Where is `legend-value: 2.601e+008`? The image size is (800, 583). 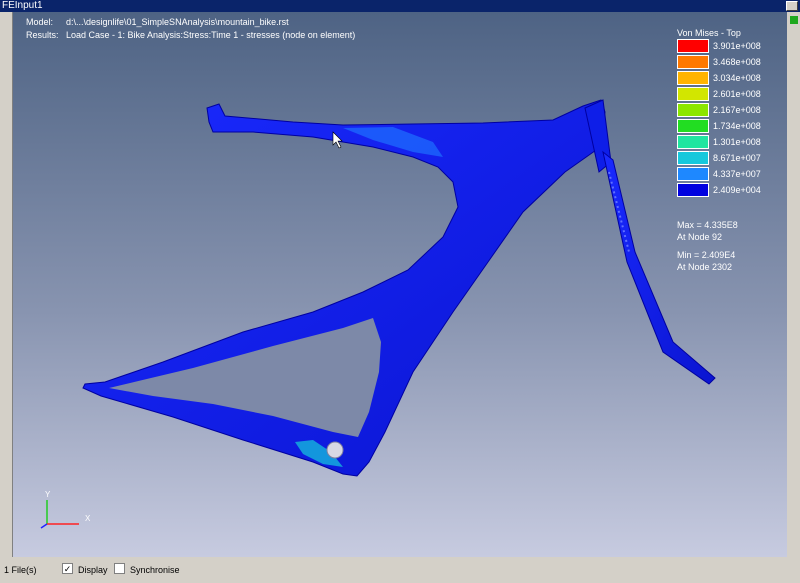
legend-value: 2.601e+008 is located at coordinates (737, 94).